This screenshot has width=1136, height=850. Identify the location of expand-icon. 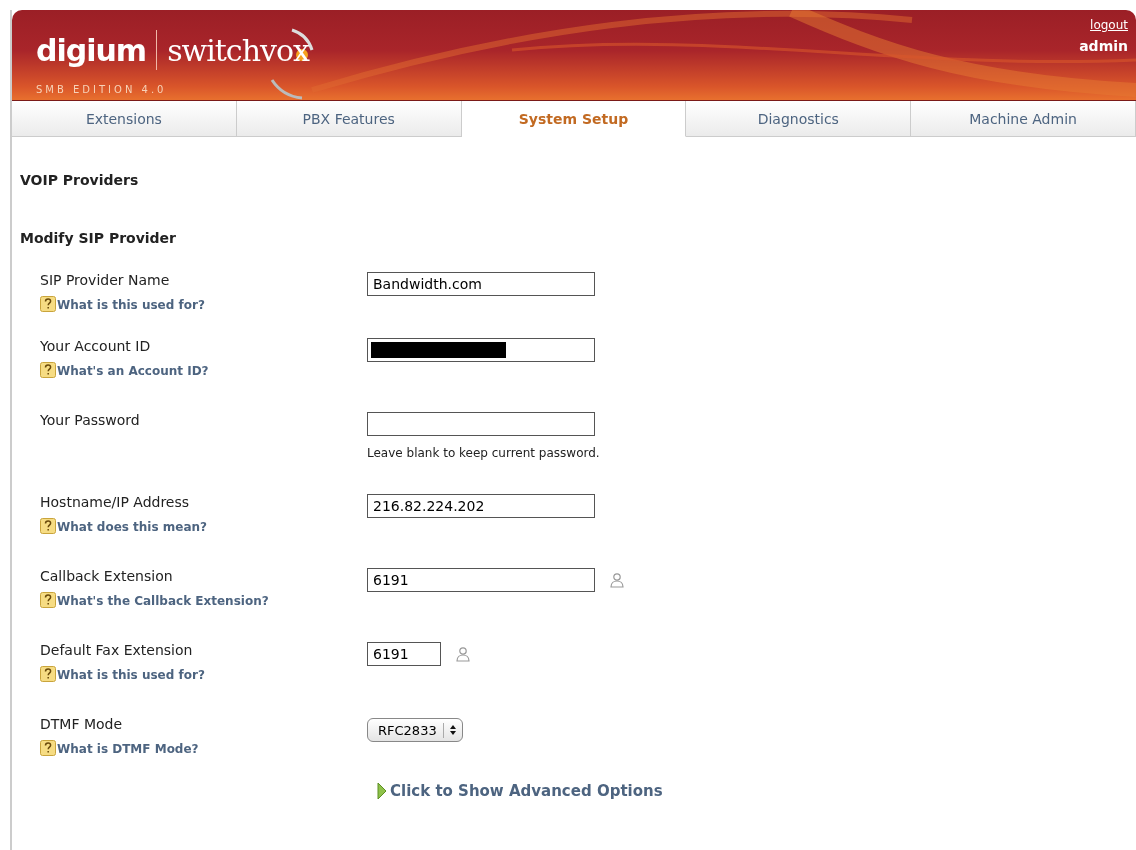
(382, 791).